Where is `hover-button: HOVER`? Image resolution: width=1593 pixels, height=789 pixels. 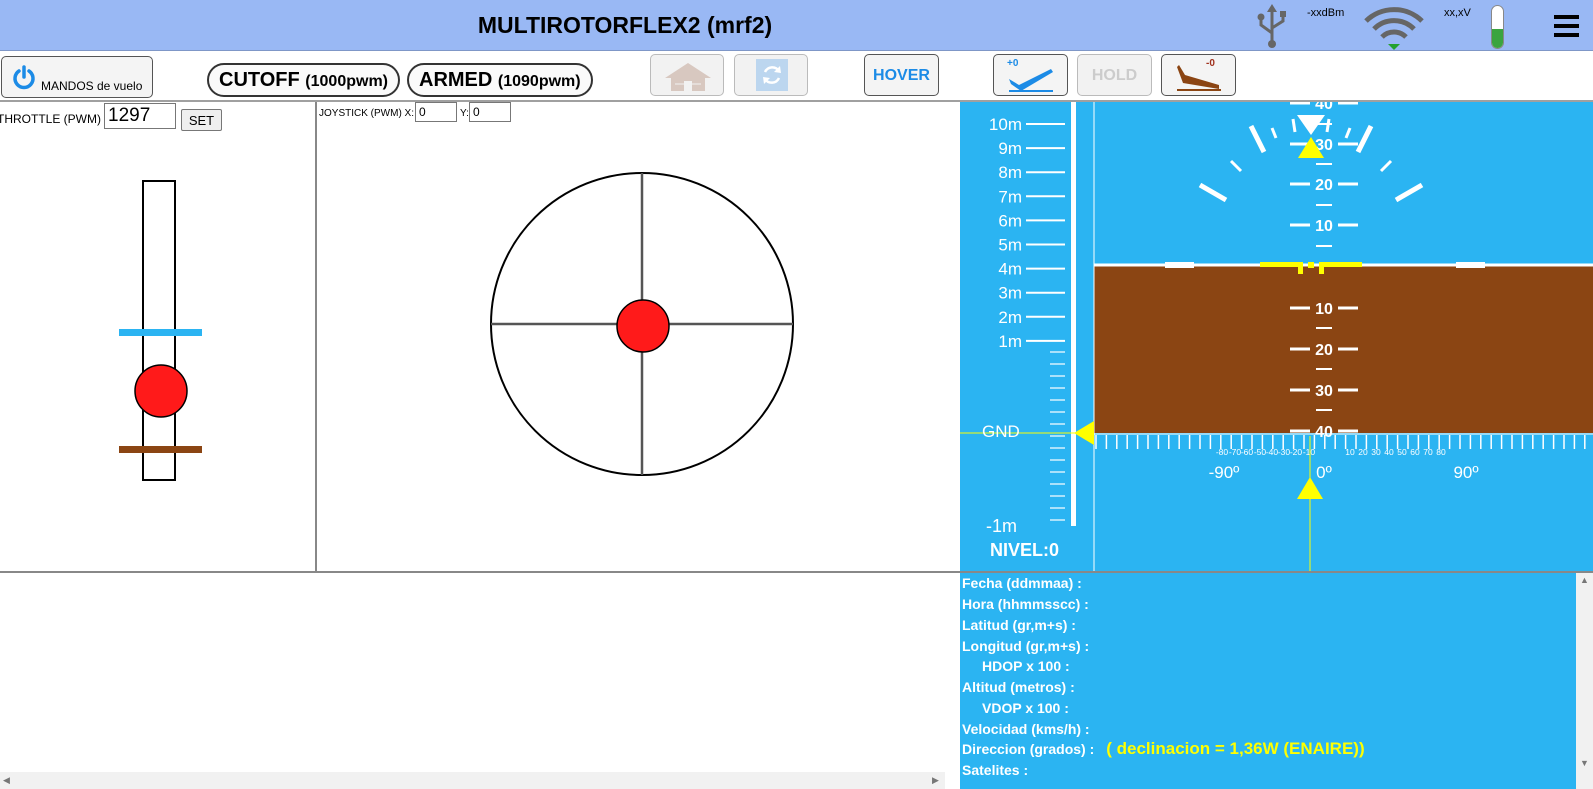 hover-button: HOVER is located at coordinates (901, 75).